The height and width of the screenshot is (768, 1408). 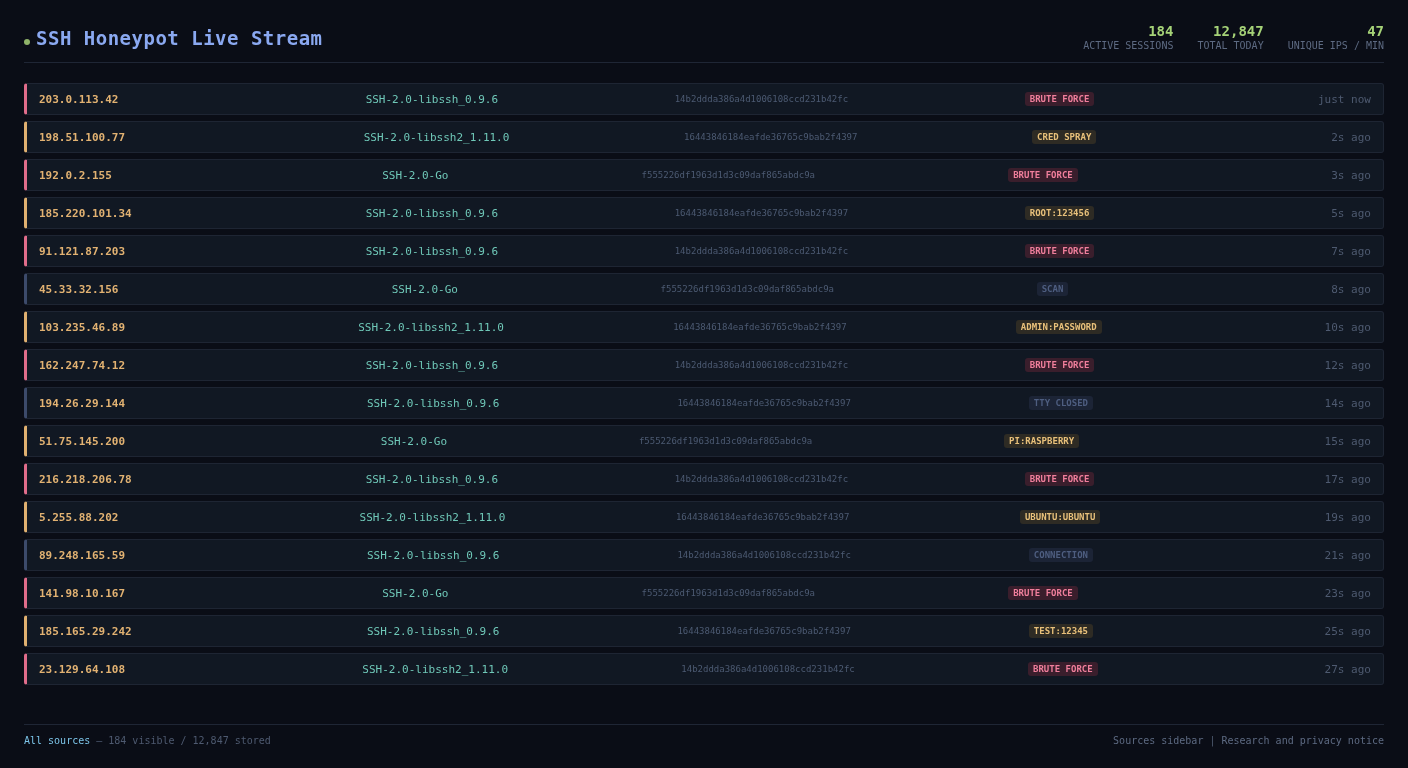 I want to click on event-time: just now, so click(x=1343, y=99).